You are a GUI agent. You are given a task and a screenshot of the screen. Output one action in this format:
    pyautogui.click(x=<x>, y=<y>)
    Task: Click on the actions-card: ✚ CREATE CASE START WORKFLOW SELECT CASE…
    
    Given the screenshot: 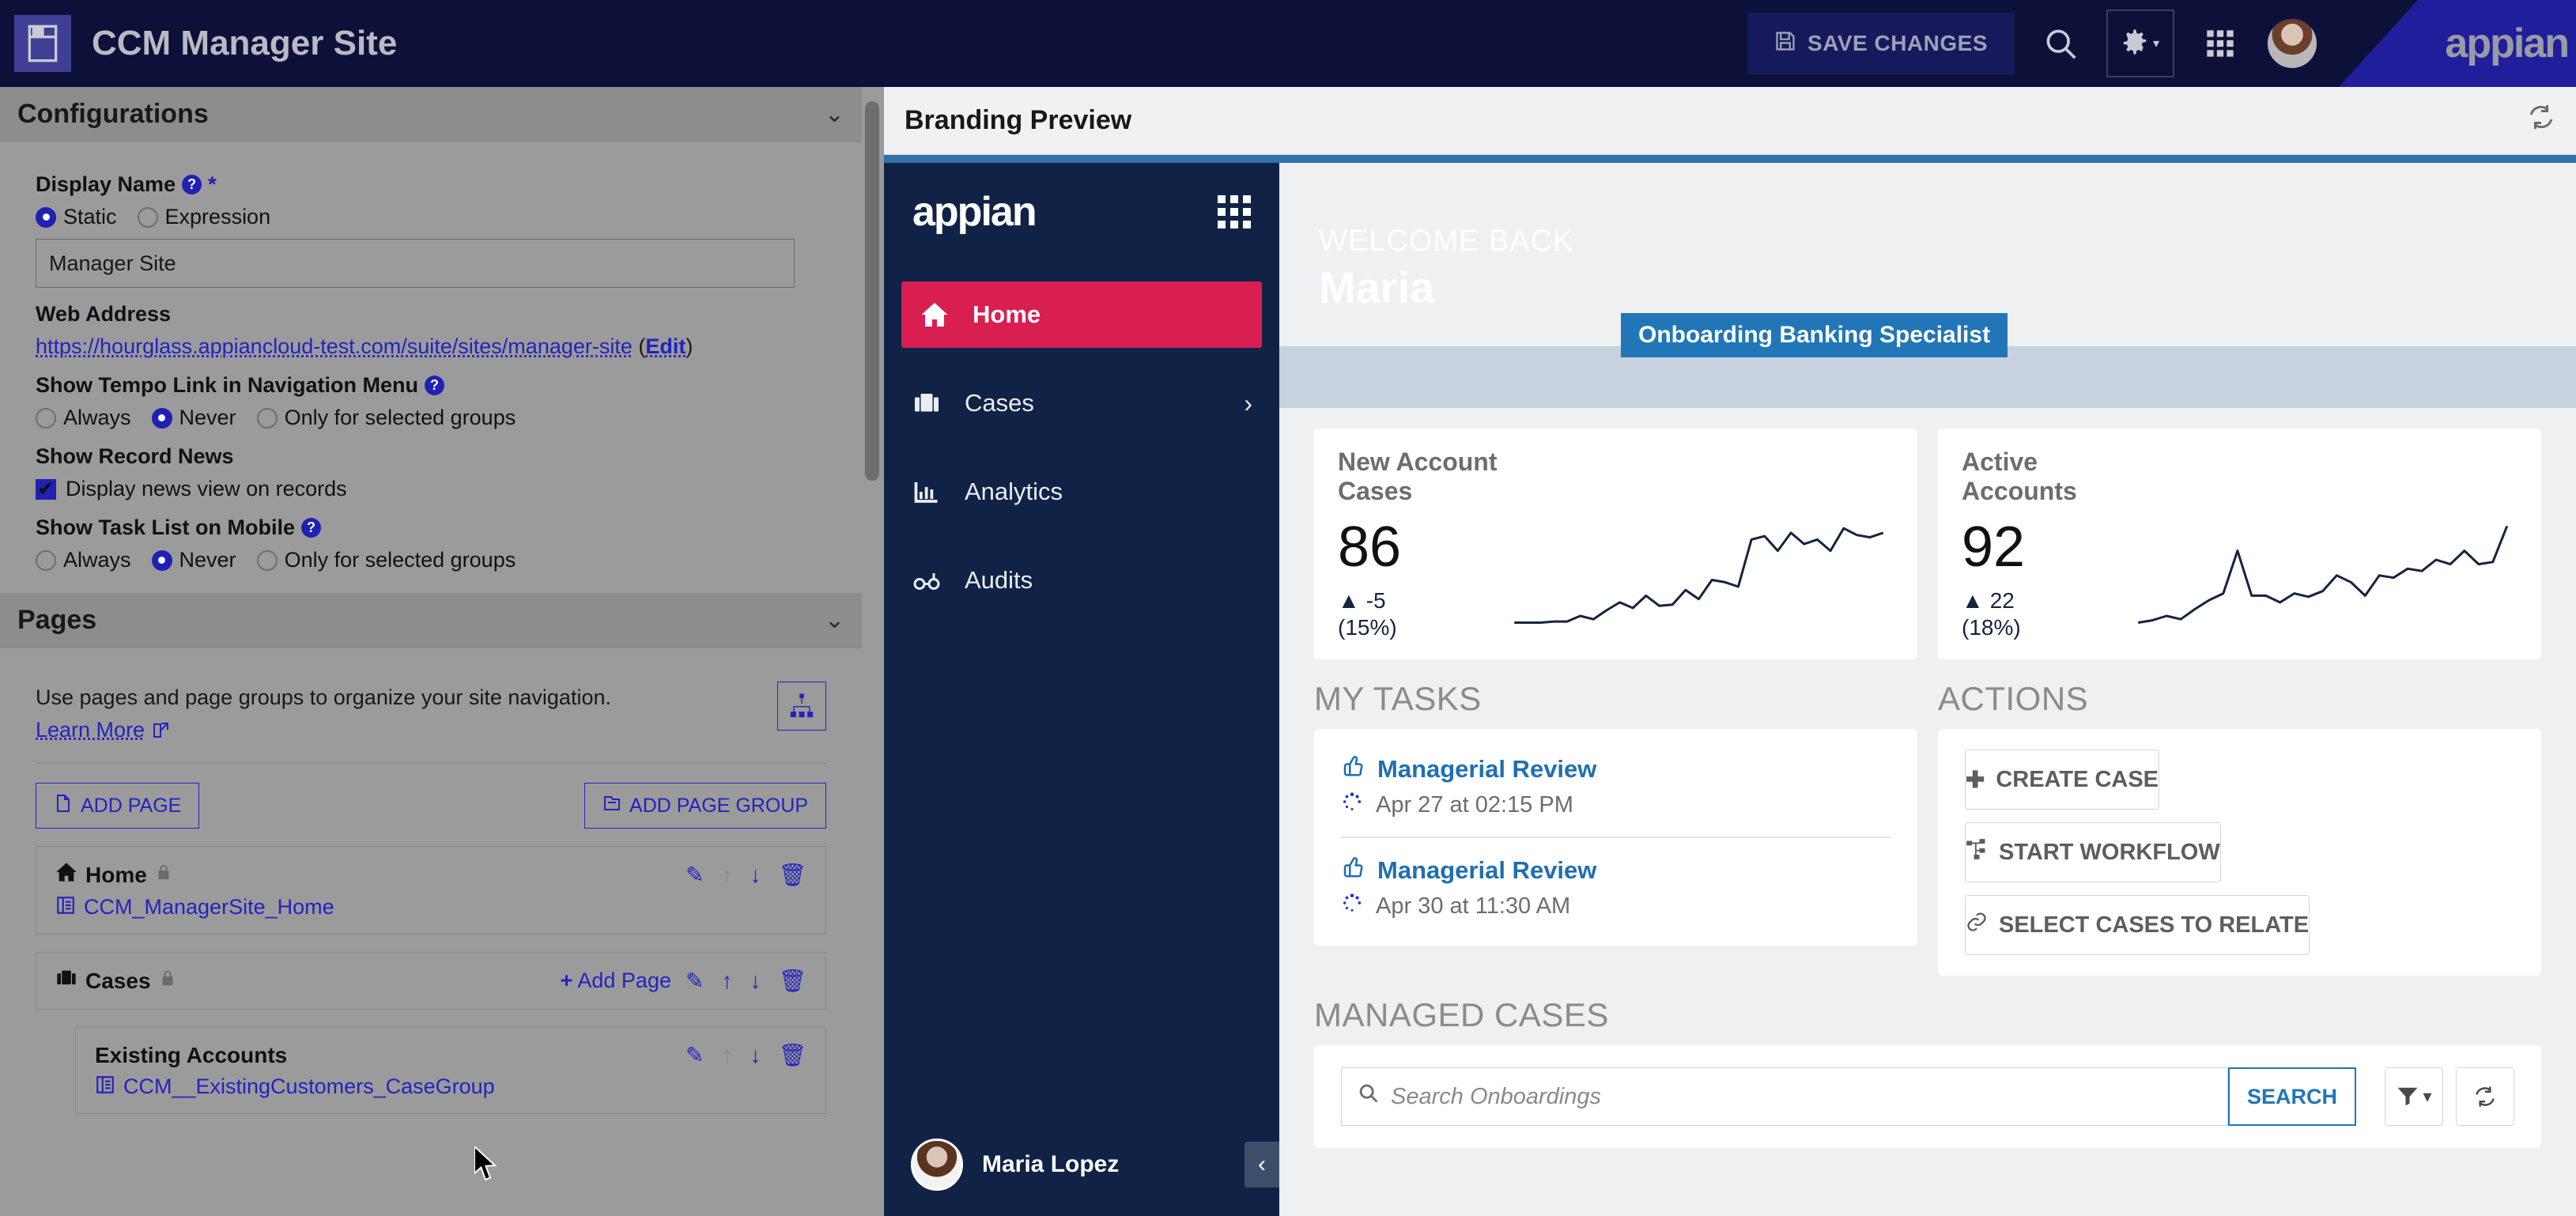 What is the action you would take?
    pyautogui.click(x=2239, y=853)
    